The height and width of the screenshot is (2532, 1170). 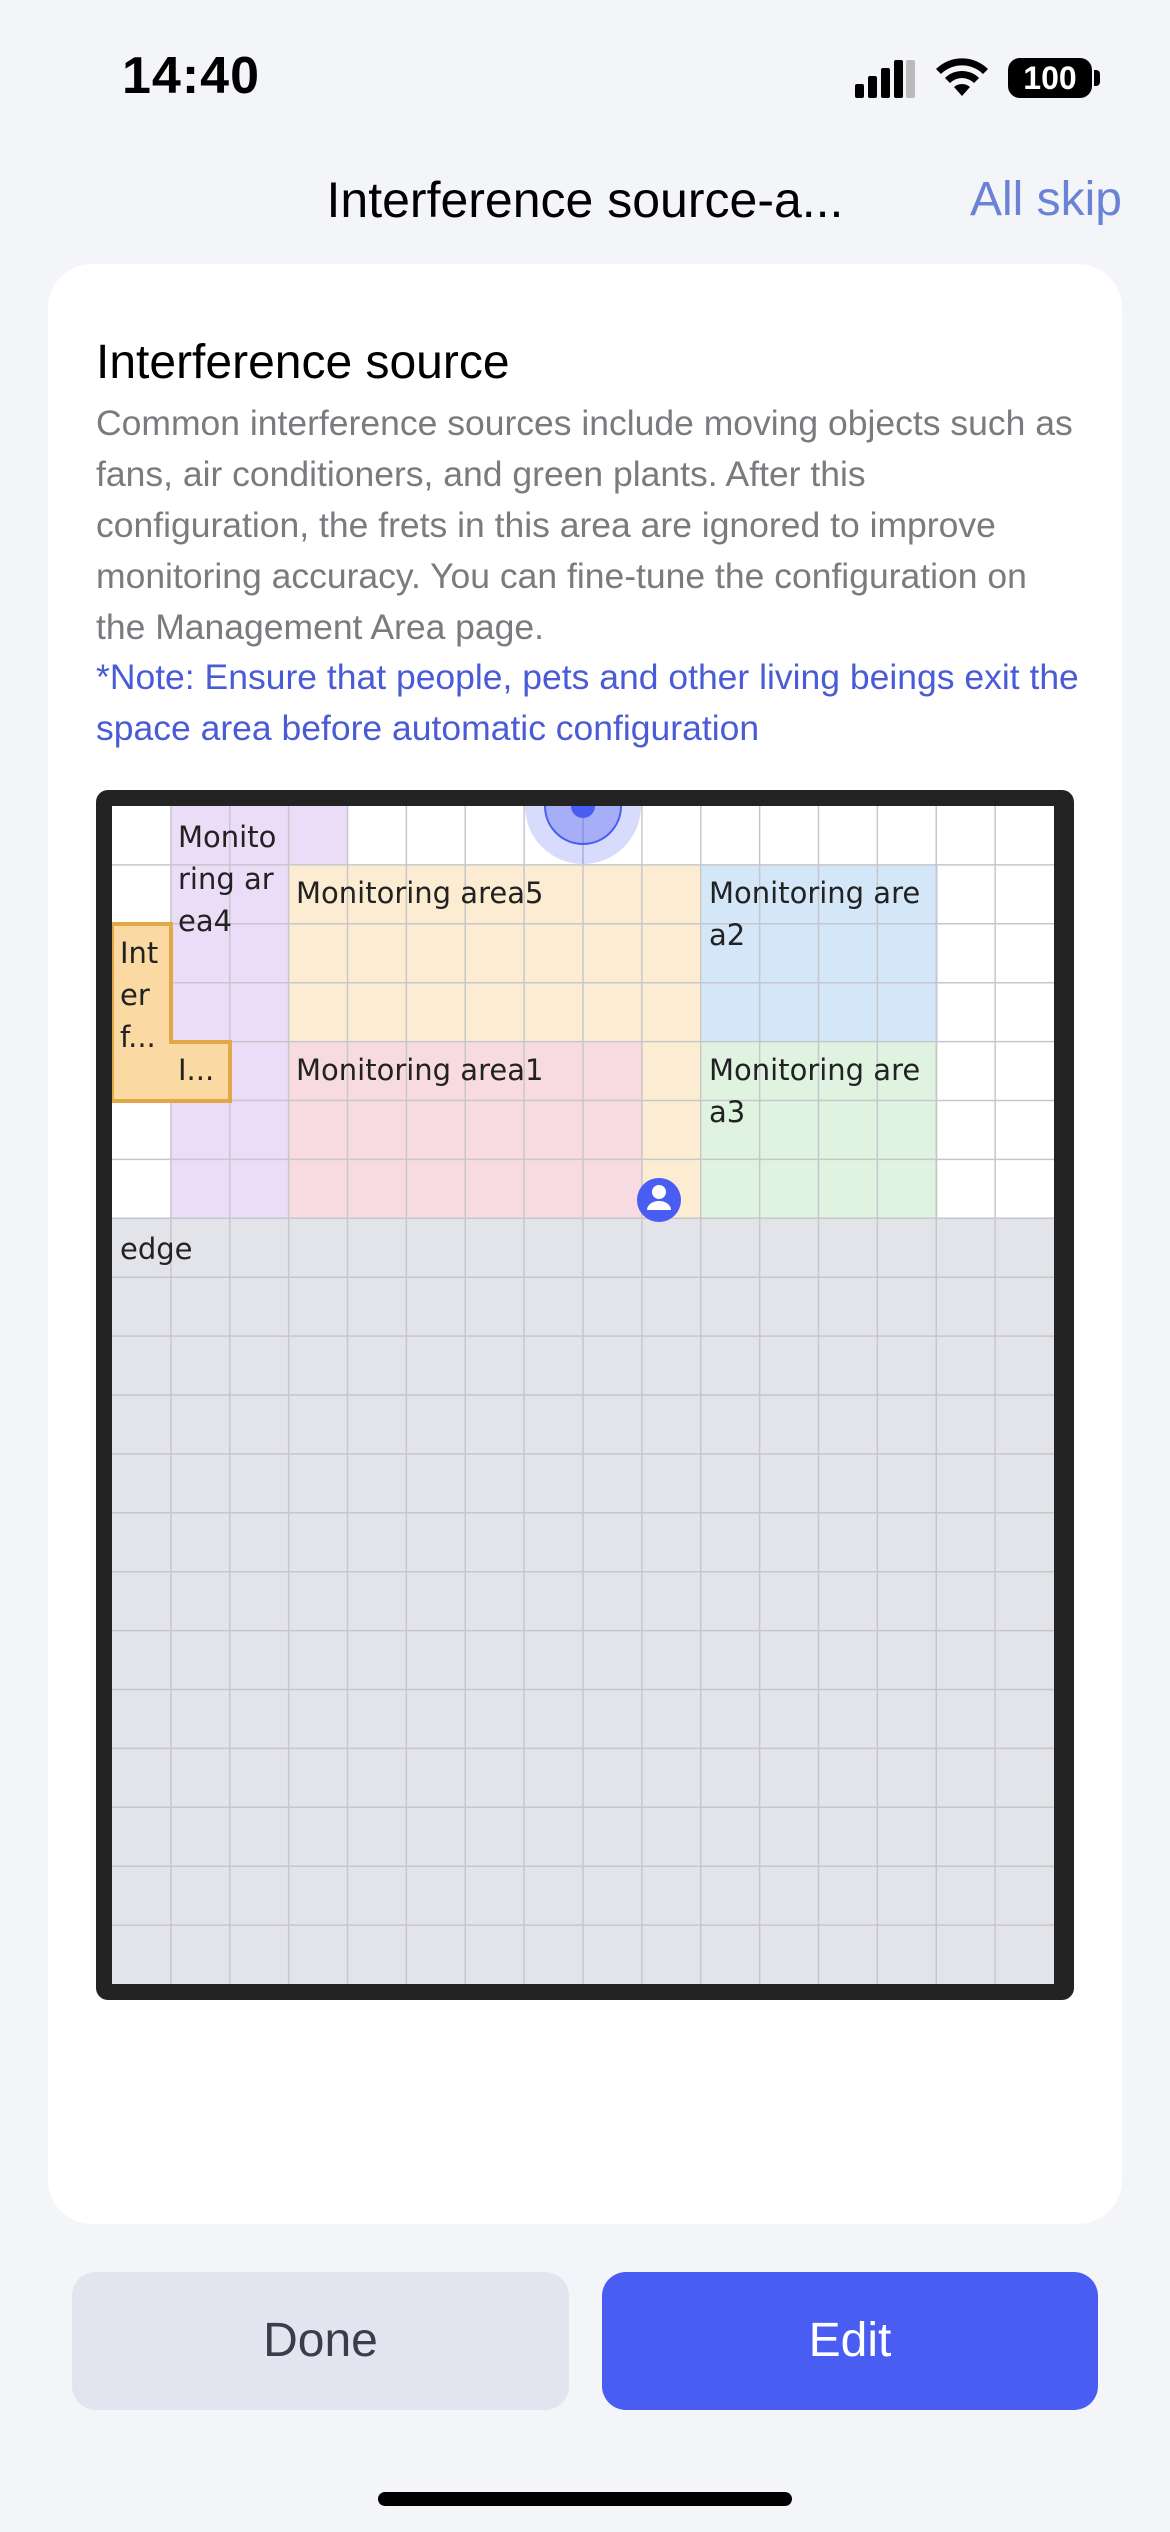 What do you see at coordinates (815, 1091) in the screenshot?
I see `zone-label-area3: Monitoring area3` at bounding box center [815, 1091].